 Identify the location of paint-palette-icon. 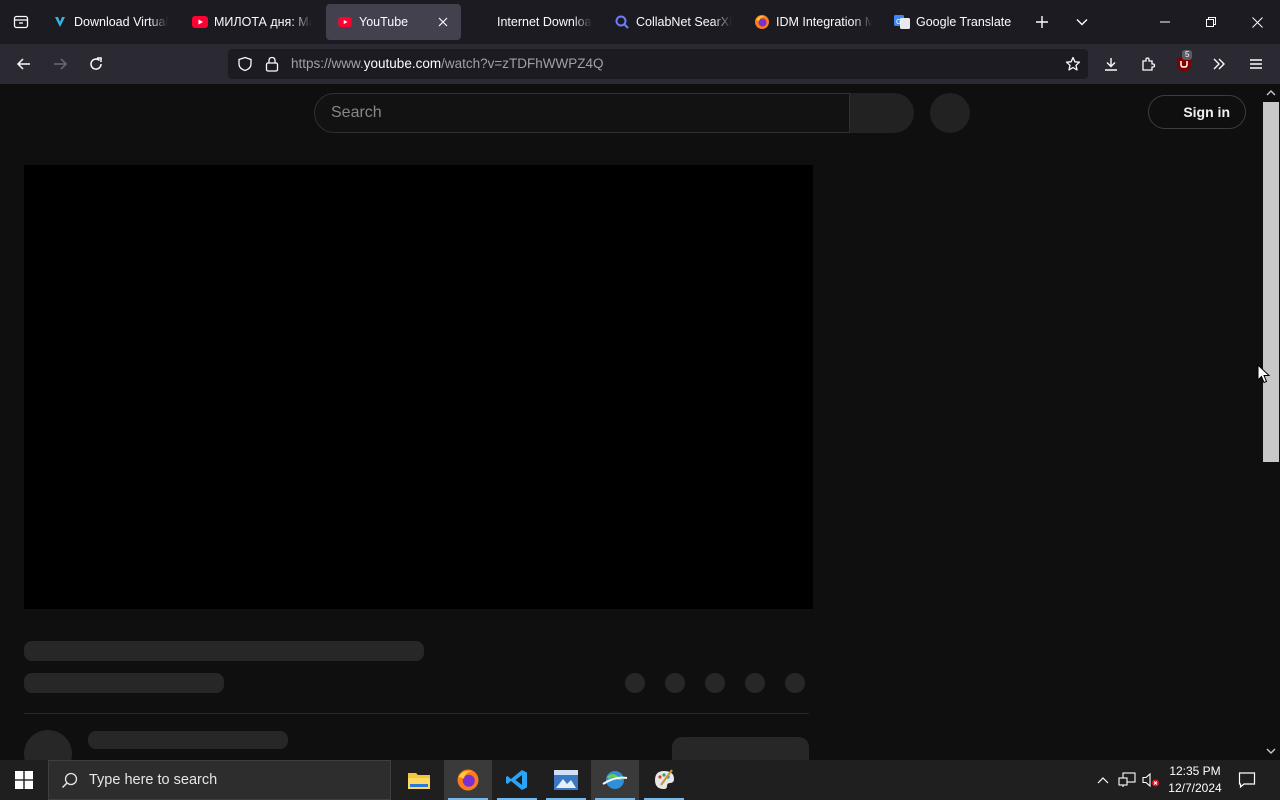
(664, 779).